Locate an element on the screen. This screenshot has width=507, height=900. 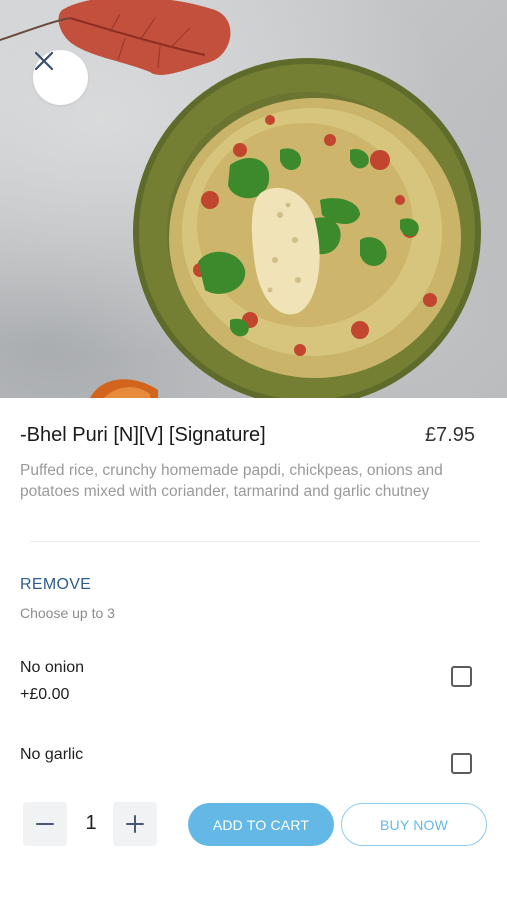
item-header: -Bhel Puri [N][V] [Signature] £7.95 is located at coordinates (250, 435).